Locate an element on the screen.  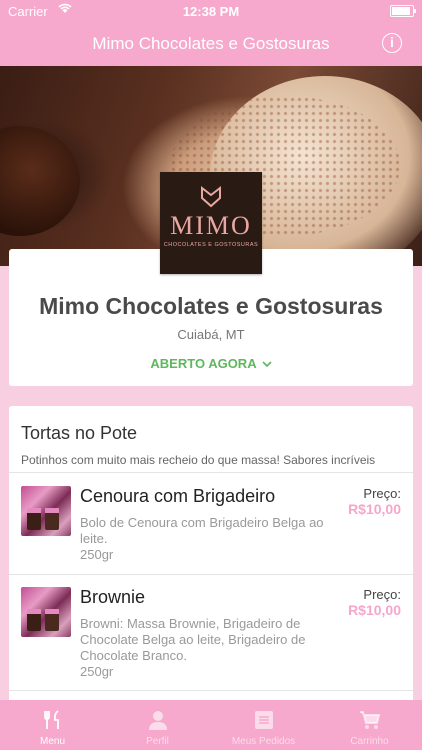
tab-bar: Menu Perfil Meus Pedidos Carrinho is located at coordinates (211, 725).